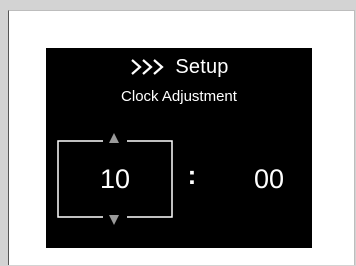 Image resolution: width=356 pixels, height=266 pixels. Describe the element at coordinates (202, 67) in the screenshot. I see `page-title: Setup` at that location.